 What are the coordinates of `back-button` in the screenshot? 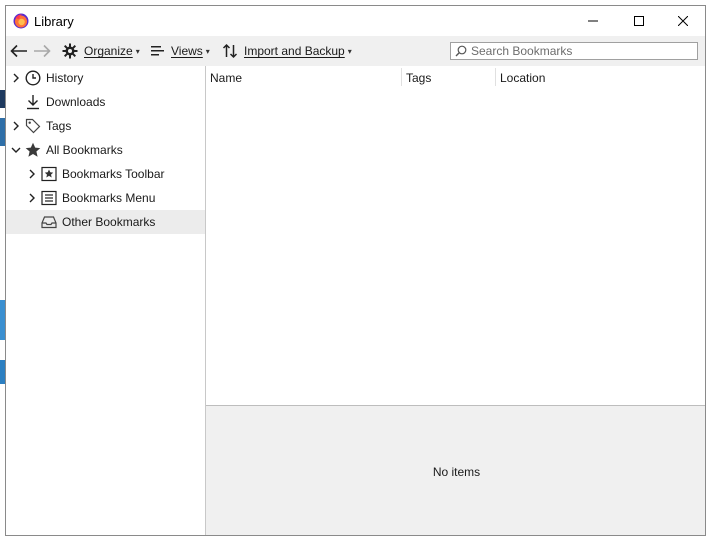 It's located at (19, 51).